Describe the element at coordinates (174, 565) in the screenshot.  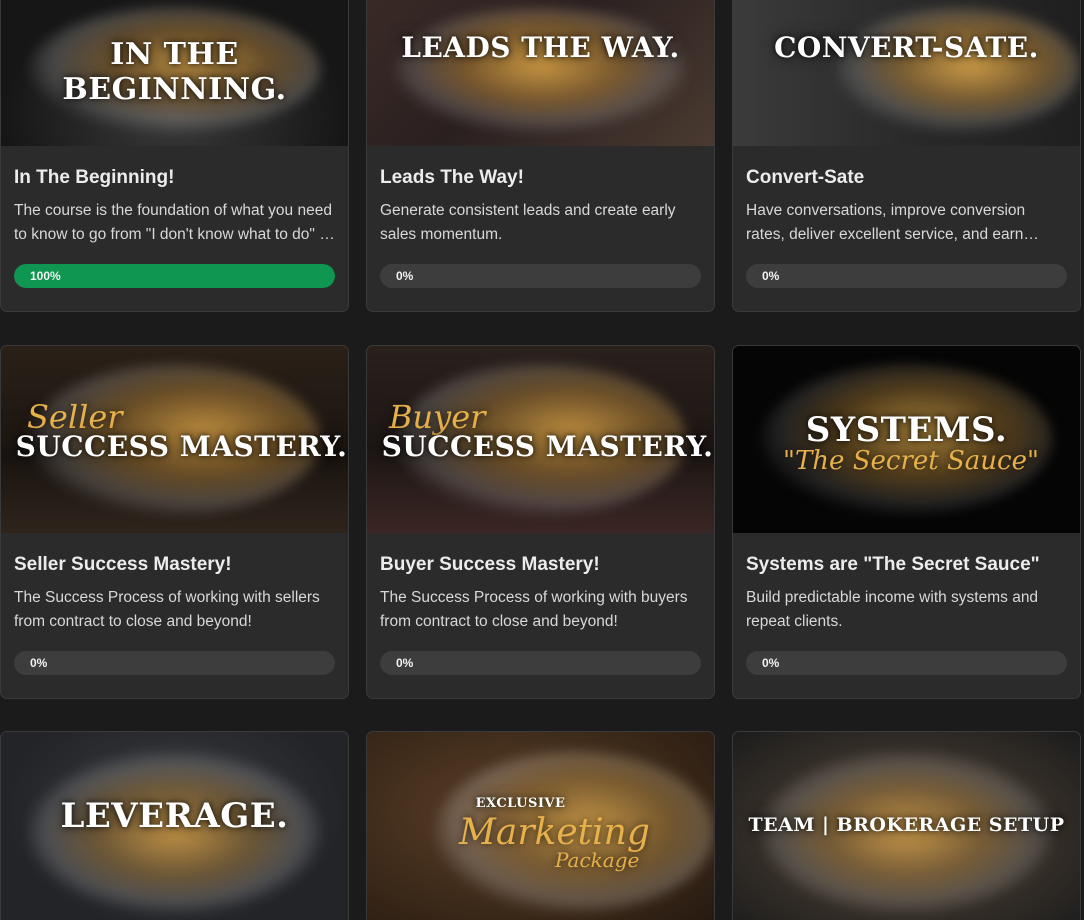
I see `course-title: Seller Success Mastery!` at that location.